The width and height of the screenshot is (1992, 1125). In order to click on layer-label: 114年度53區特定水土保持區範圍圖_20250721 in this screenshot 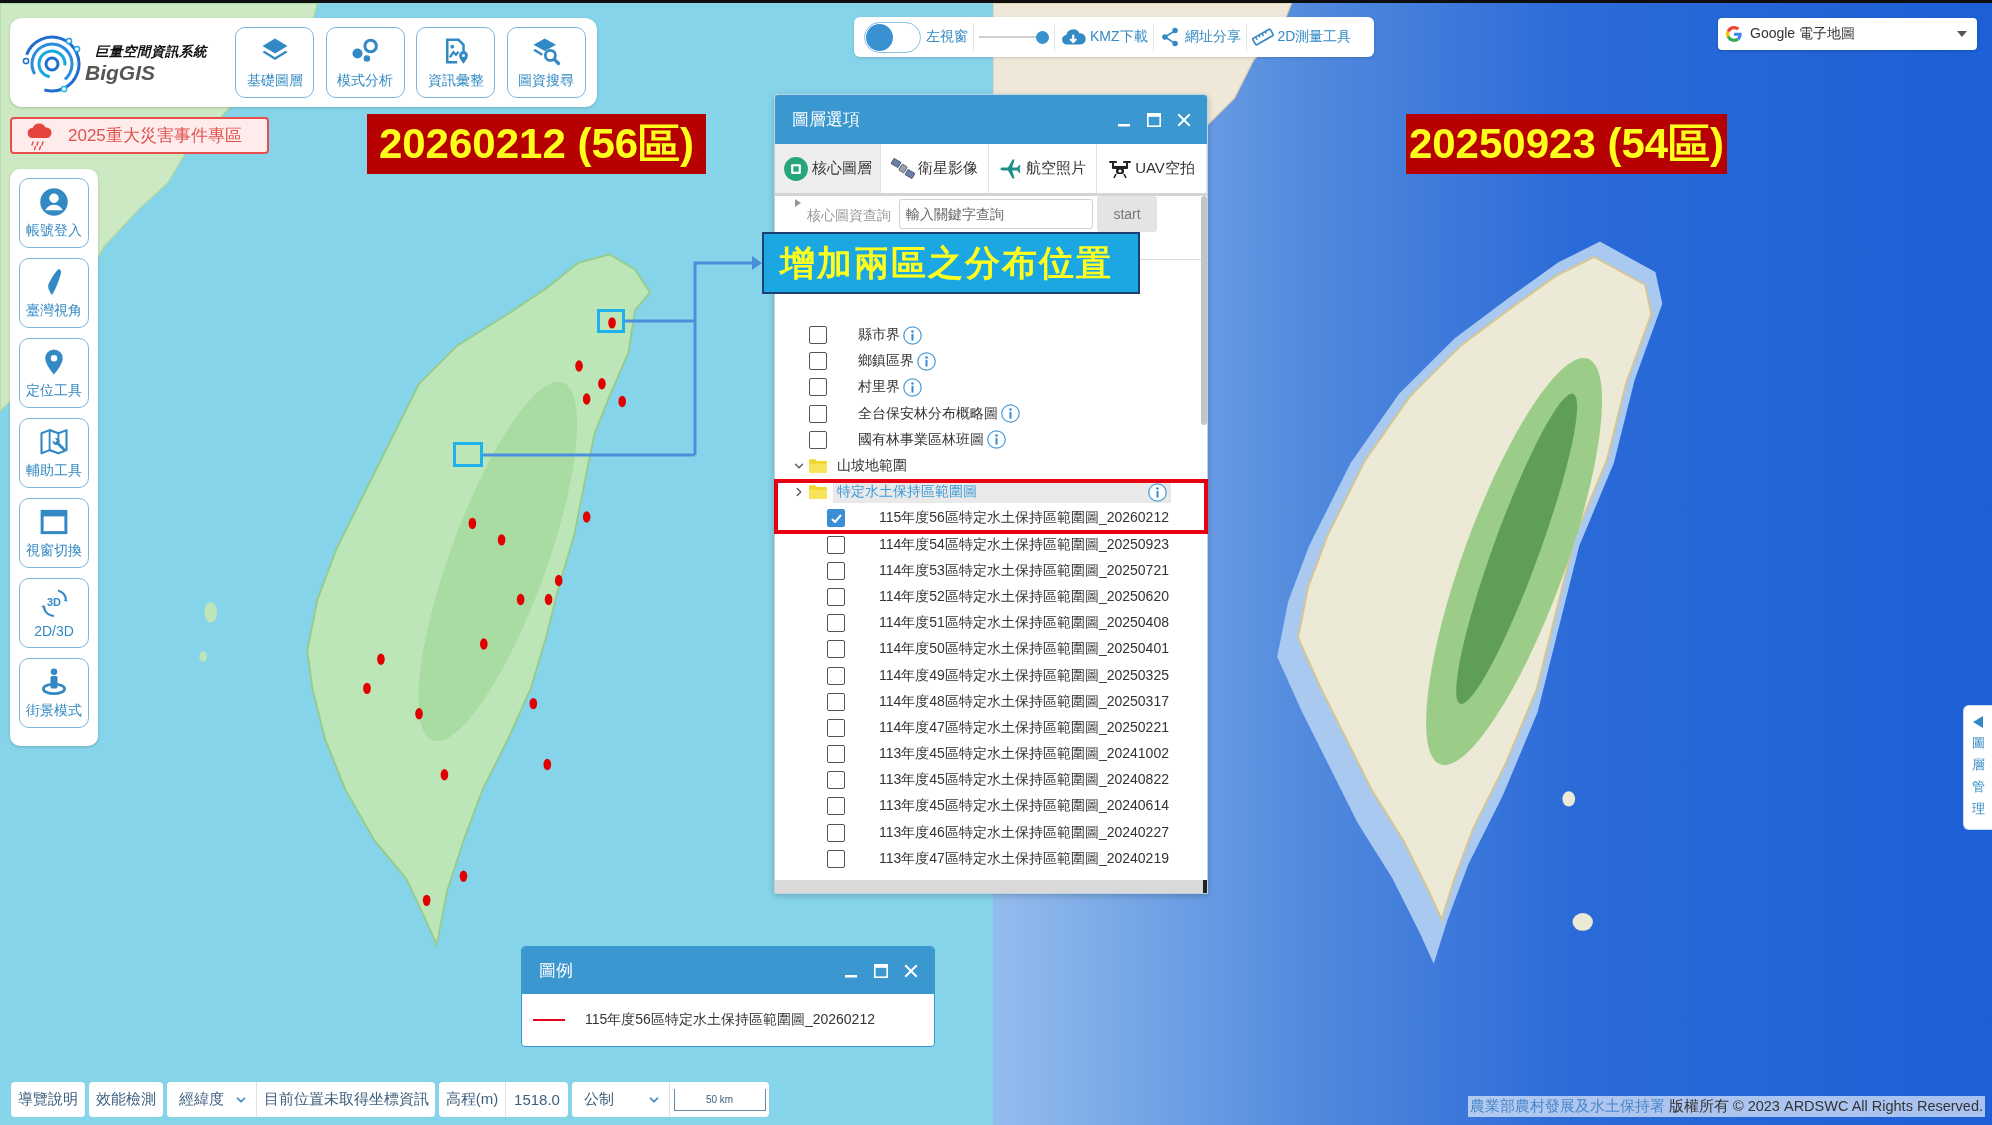, I will do `click(1024, 570)`.